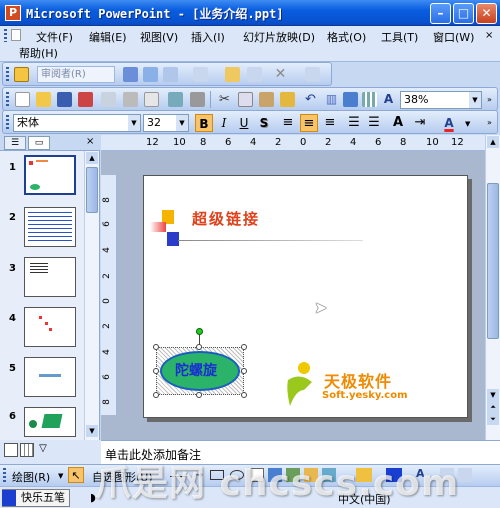 The height and width of the screenshot is (508, 500). What do you see at coordinates (54, 37) in the screenshot?
I see `menu-file: 文件(F)` at bounding box center [54, 37].